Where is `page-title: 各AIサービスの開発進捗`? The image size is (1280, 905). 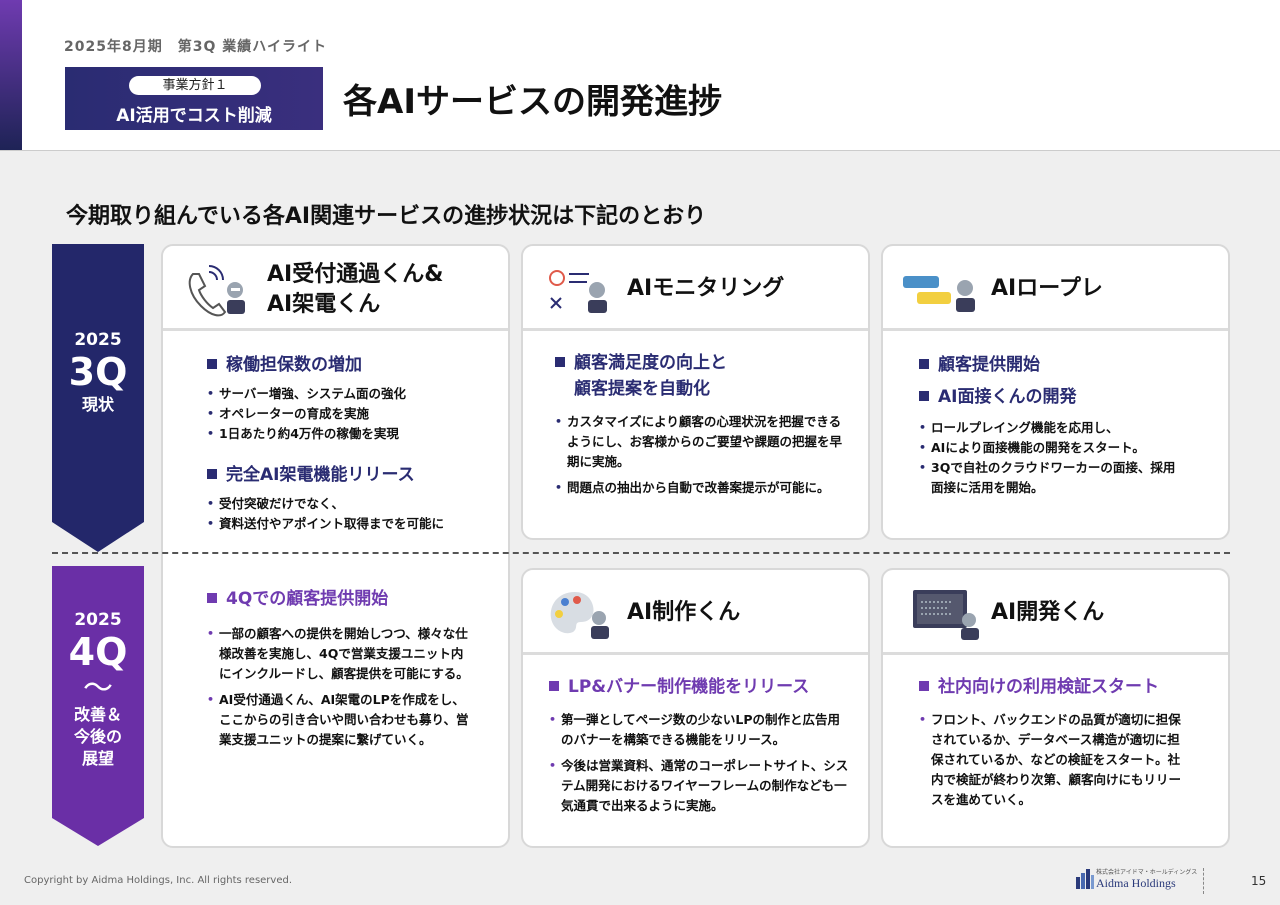
page-title: 各AIサービスの開発進捗 is located at coordinates (532, 102).